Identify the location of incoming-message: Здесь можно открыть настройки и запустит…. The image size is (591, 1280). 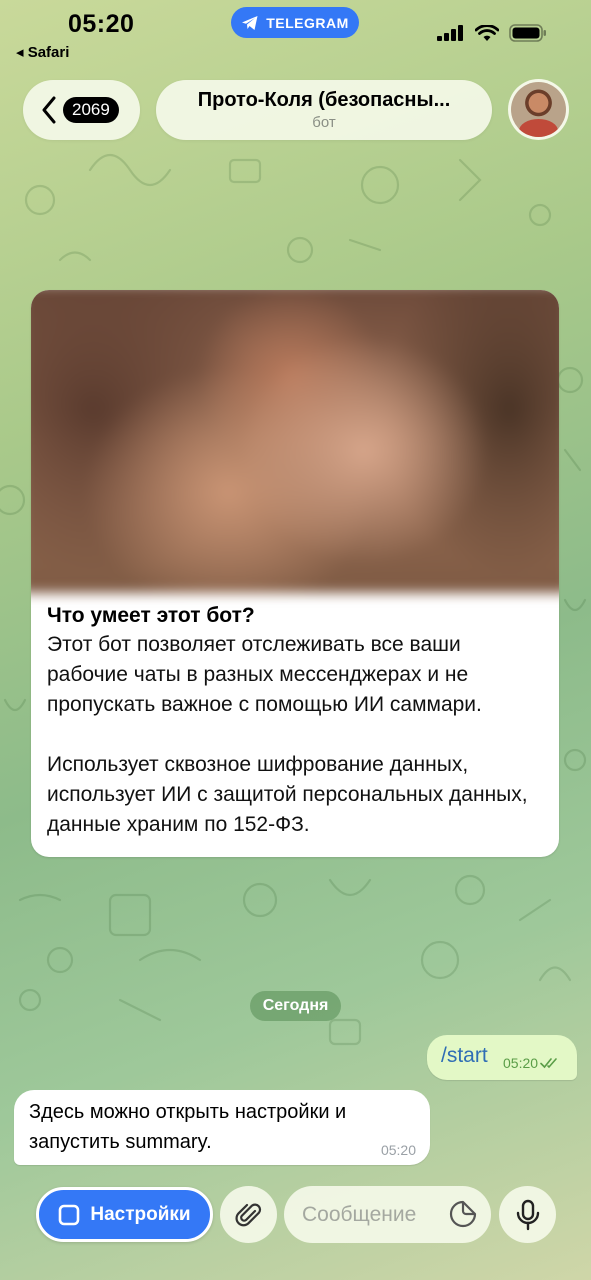
(222, 1127).